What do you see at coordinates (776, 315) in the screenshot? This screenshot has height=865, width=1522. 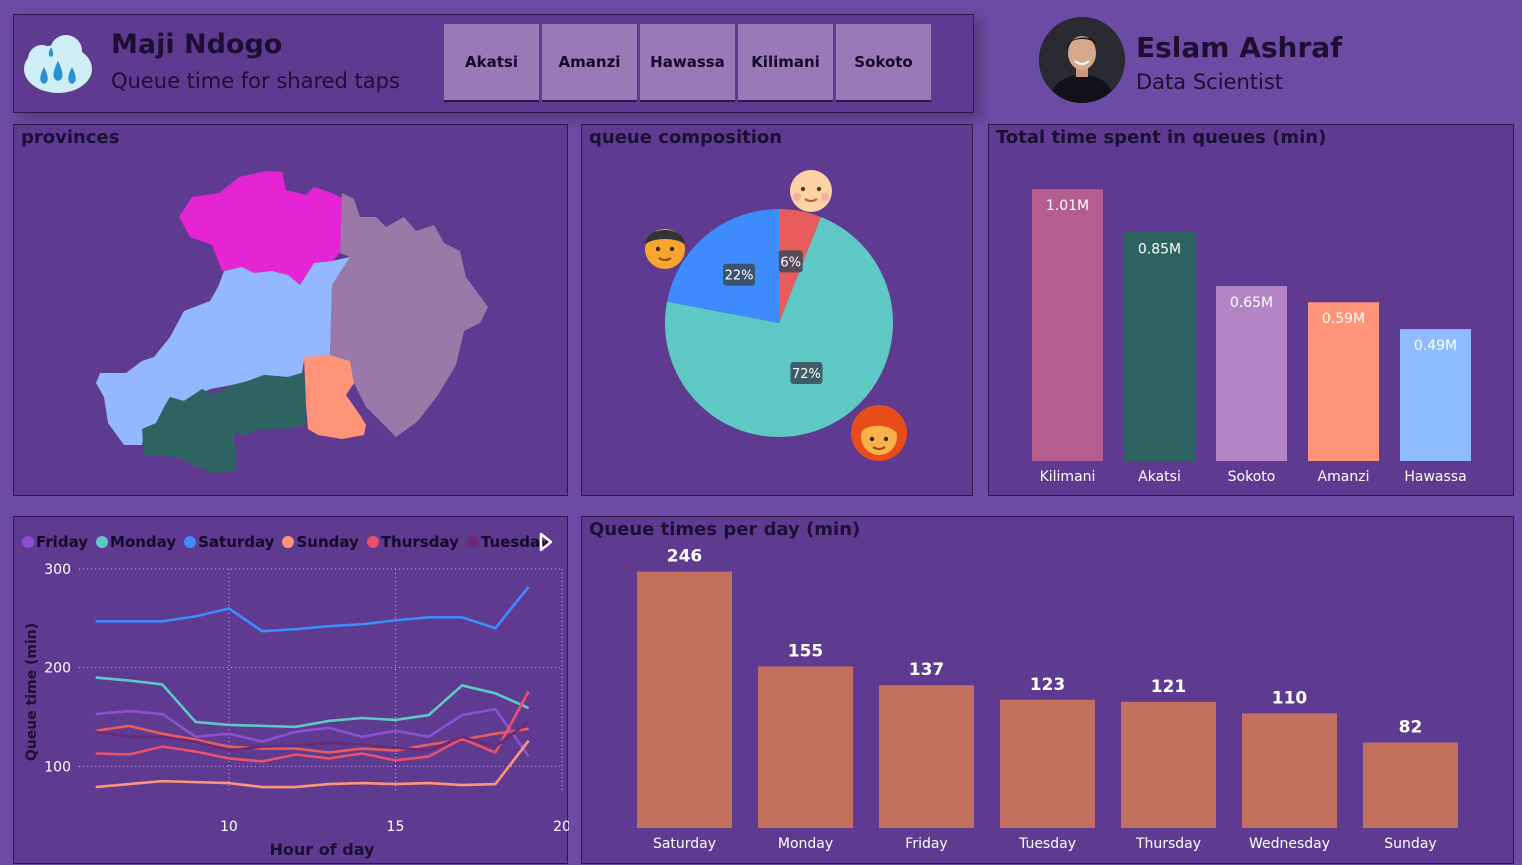 I see `queue-composition-pie-chart: 6% 72% 22%` at bounding box center [776, 315].